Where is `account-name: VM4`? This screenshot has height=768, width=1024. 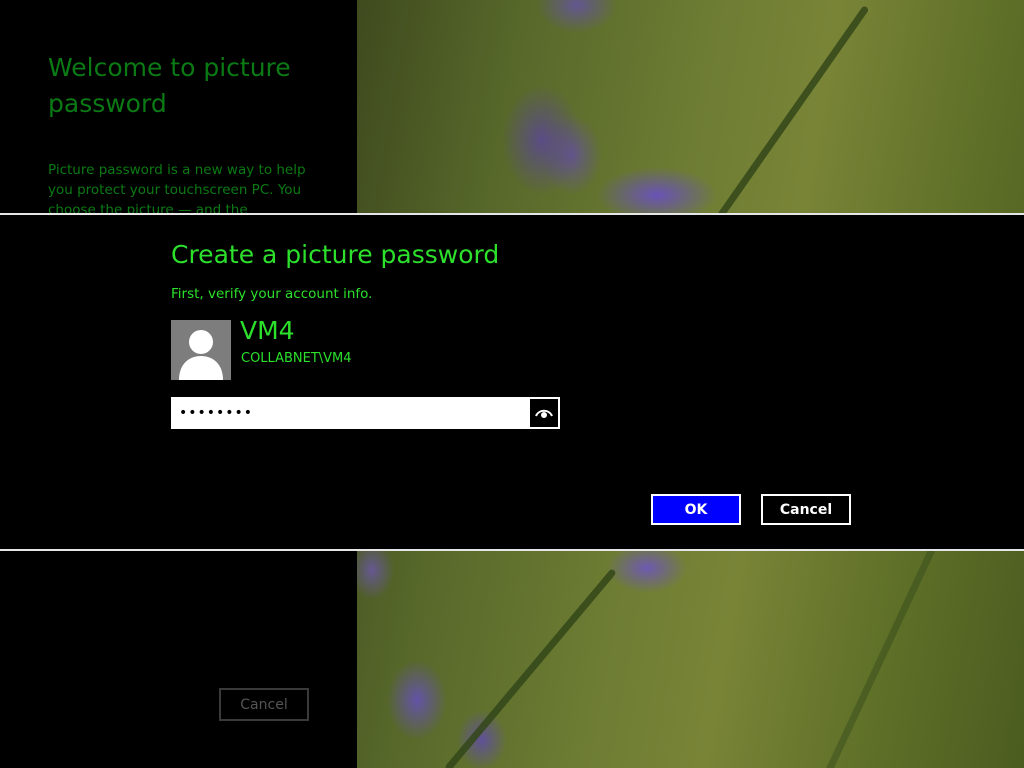 account-name: VM4 is located at coordinates (267, 330).